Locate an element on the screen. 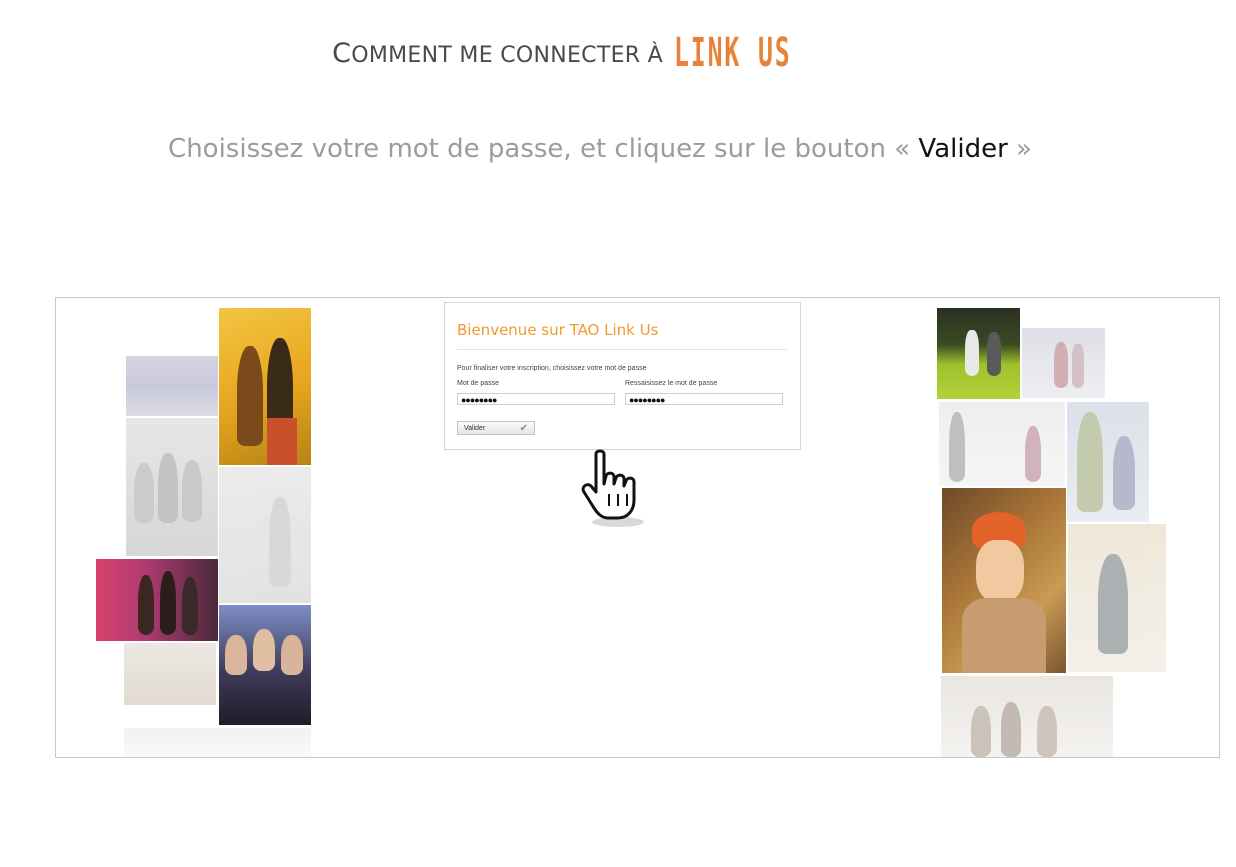 Image resolution: width=1236 pixels, height=867 pixels. photo-dancers-pink is located at coordinates (157, 600).